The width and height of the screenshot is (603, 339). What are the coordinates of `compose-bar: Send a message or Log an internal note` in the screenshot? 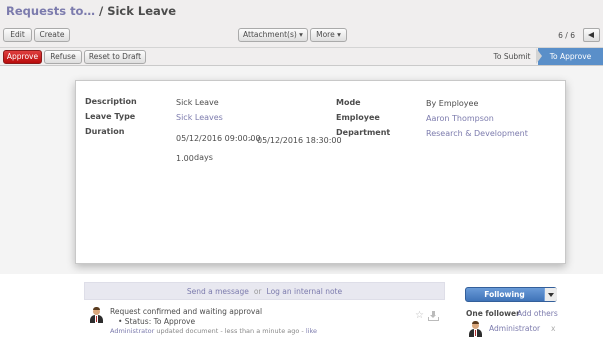 It's located at (264, 291).